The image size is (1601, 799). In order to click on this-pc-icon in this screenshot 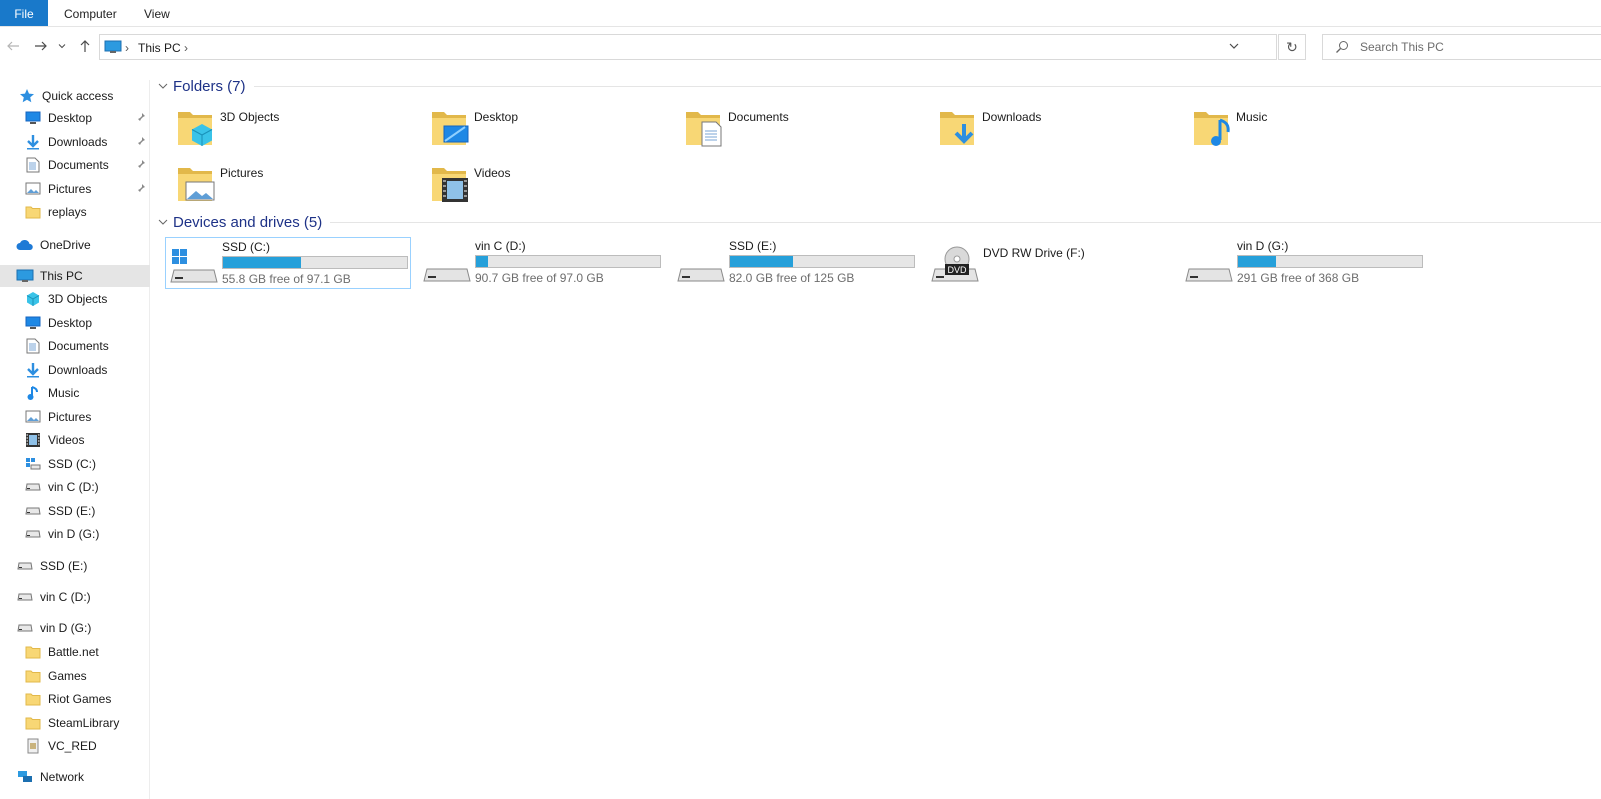, I will do `click(25, 276)`.